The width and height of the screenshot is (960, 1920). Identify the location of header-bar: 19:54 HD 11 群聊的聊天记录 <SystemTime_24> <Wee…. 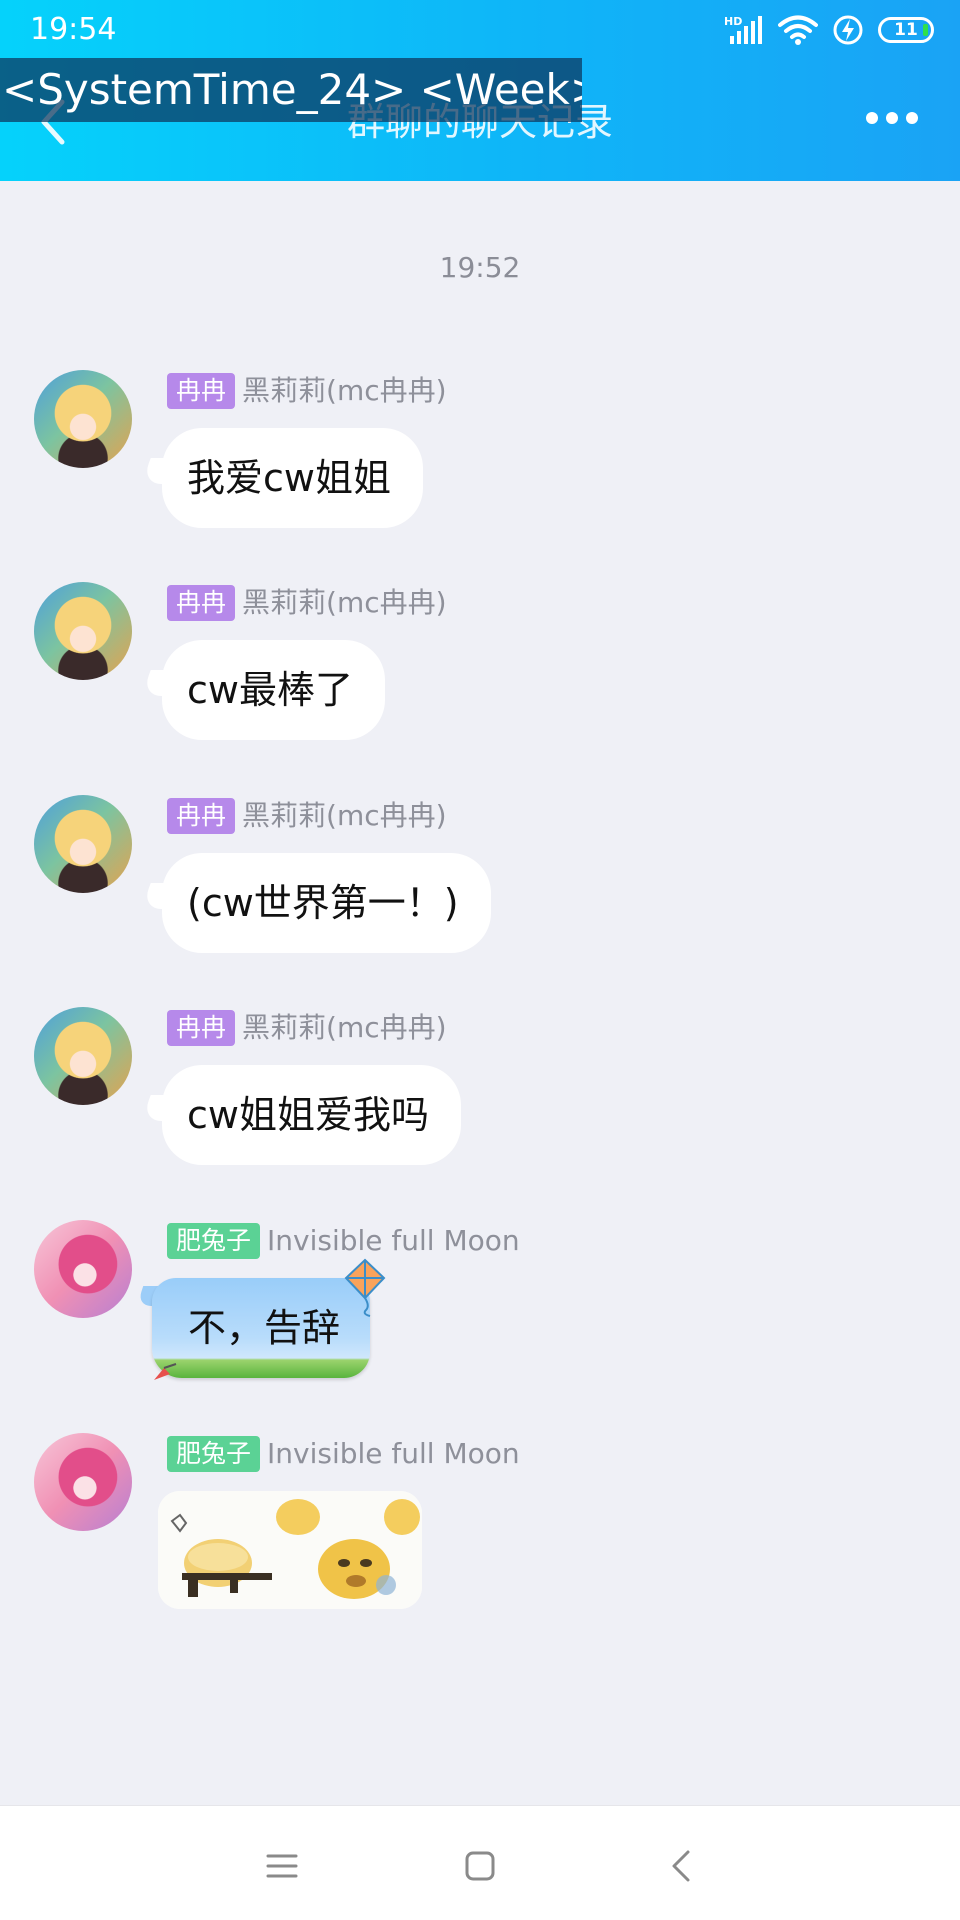
(480, 90).